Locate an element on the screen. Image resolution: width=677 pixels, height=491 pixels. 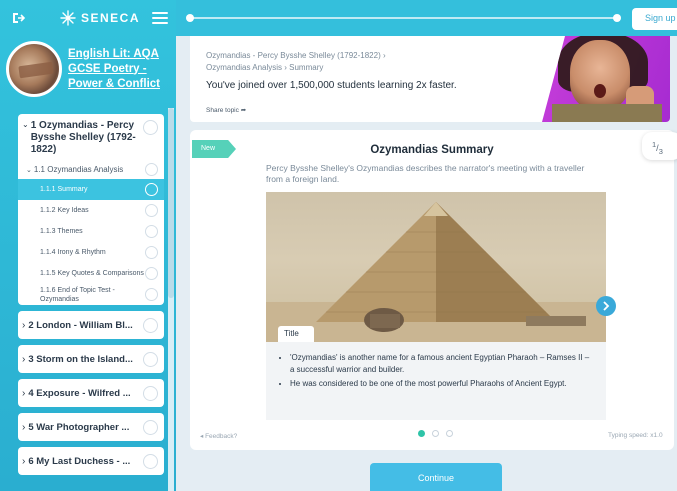
subtopic-label: 1.1 Ozymandias Analysis is located at coordinates (78, 169).